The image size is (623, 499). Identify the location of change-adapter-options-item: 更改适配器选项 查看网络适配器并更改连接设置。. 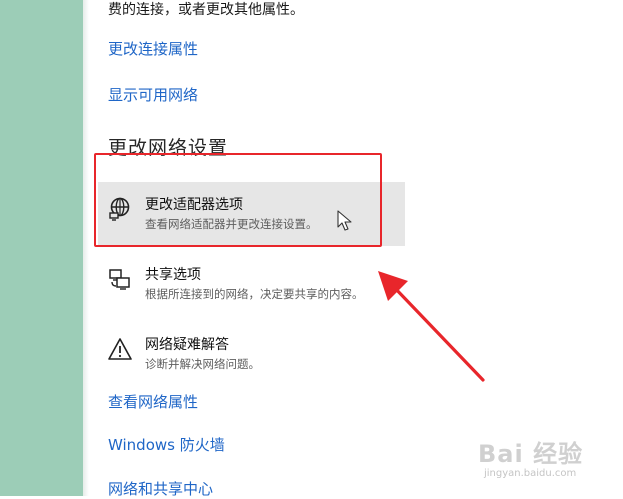
(251, 214).